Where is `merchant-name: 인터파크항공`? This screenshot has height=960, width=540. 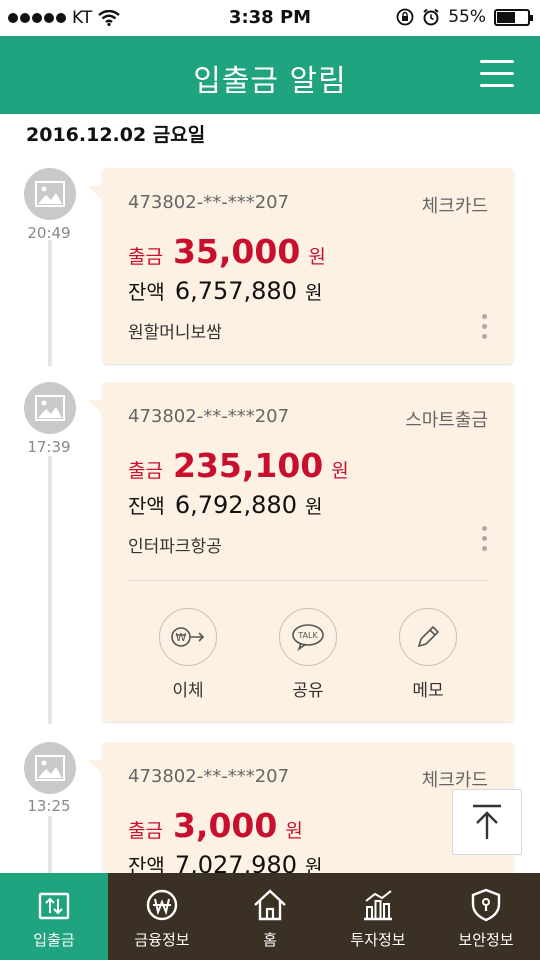 merchant-name: 인터파크항공 is located at coordinates (175, 547).